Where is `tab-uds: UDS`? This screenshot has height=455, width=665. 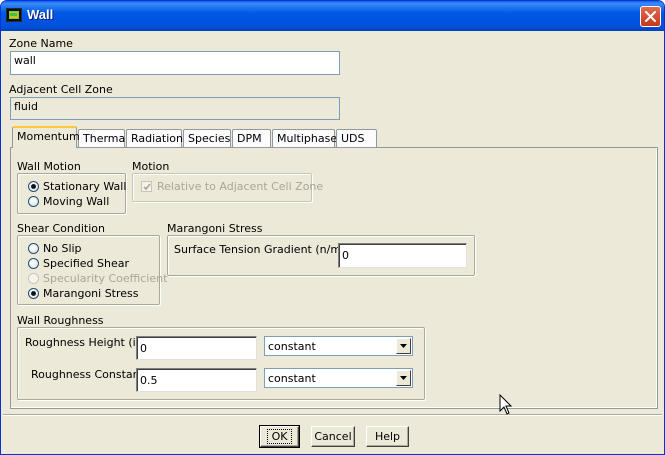
tab-uds: UDS is located at coordinates (356, 138).